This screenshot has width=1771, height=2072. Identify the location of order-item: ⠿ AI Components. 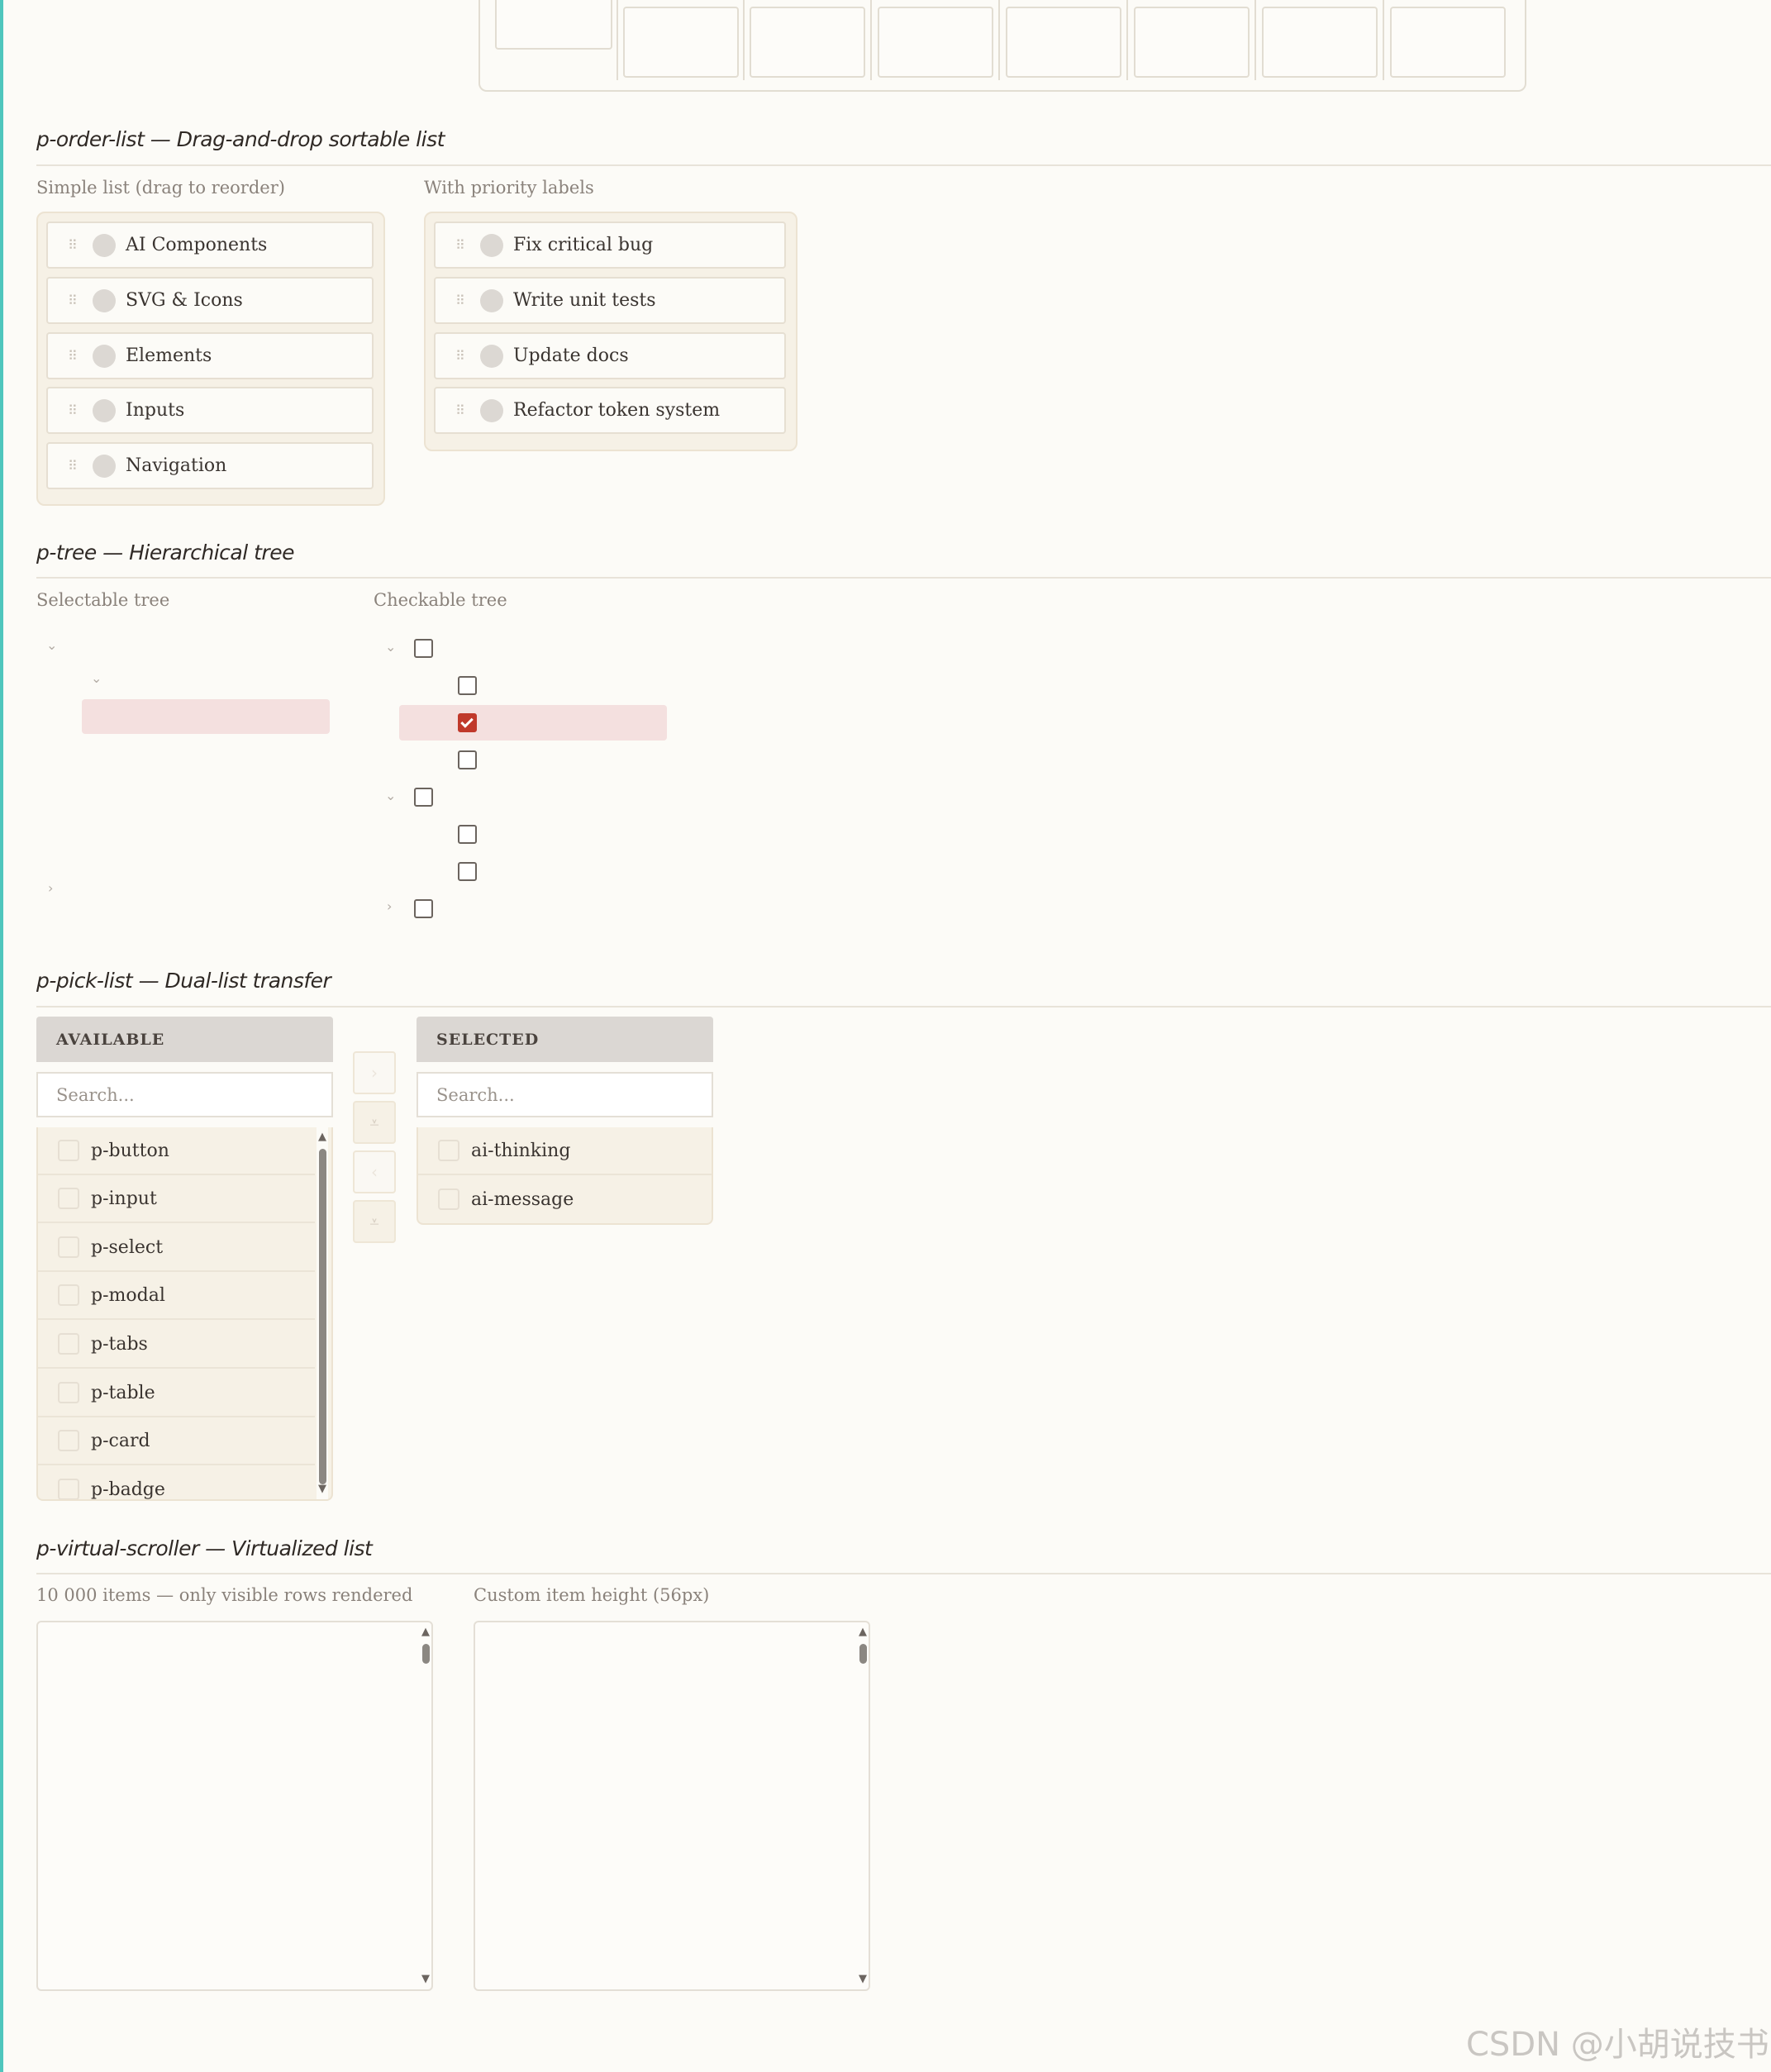
(210, 245).